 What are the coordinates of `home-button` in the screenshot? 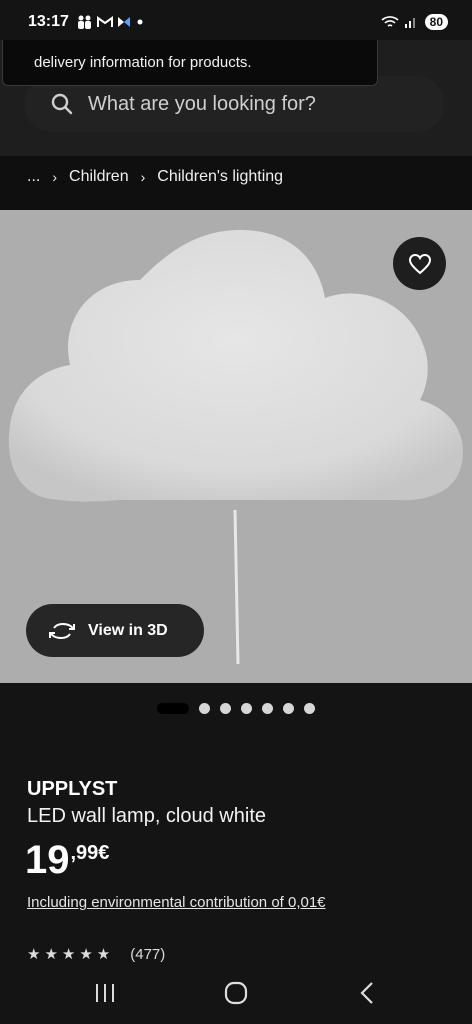 It's located at (236, 993).